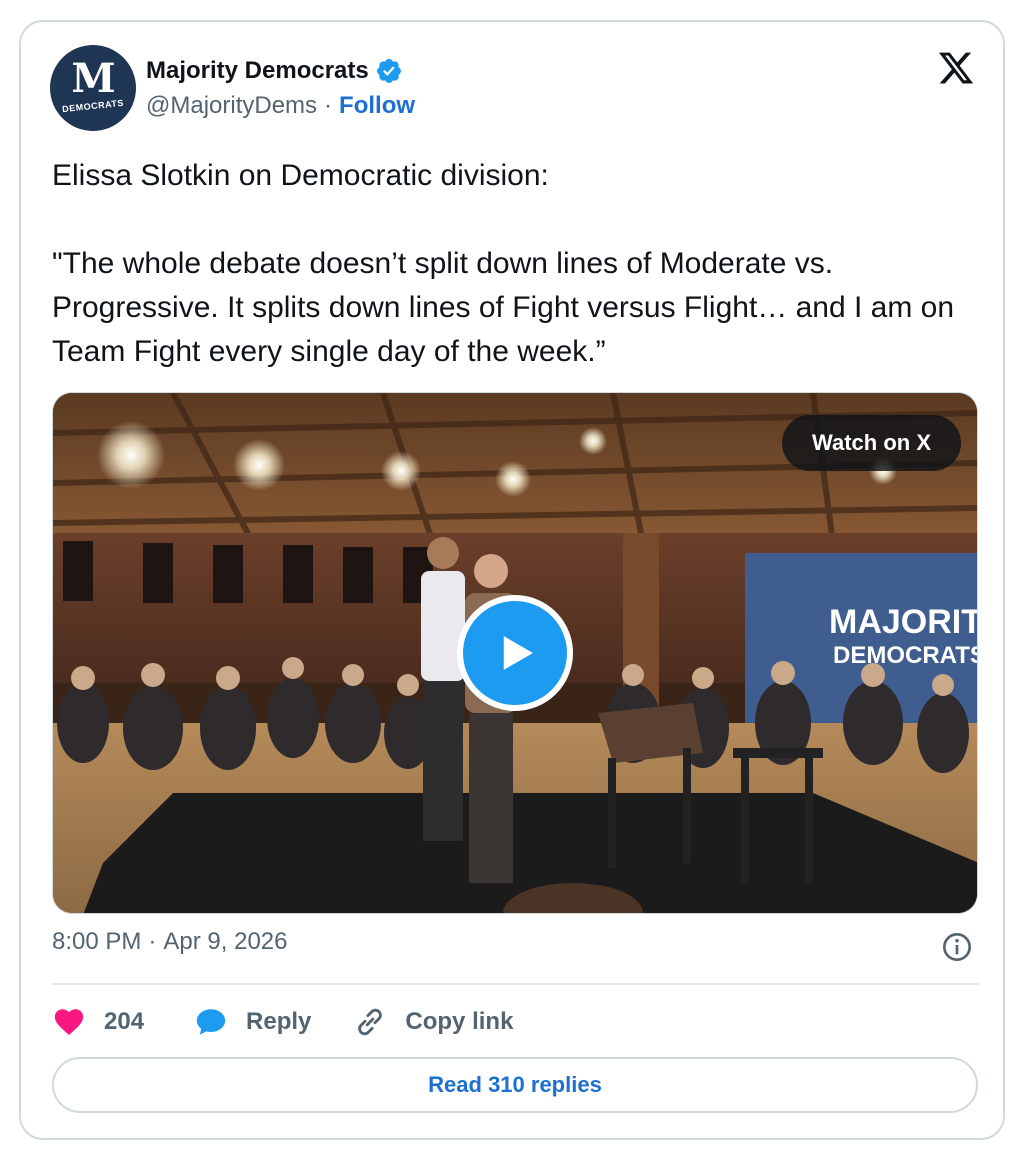 This screenshot has height=1163, width=1024. What do you see at coordinates (459, 1021) in the screenshot?
I see `copy-link-label: Copy link` at bounding box center [459, 1021].